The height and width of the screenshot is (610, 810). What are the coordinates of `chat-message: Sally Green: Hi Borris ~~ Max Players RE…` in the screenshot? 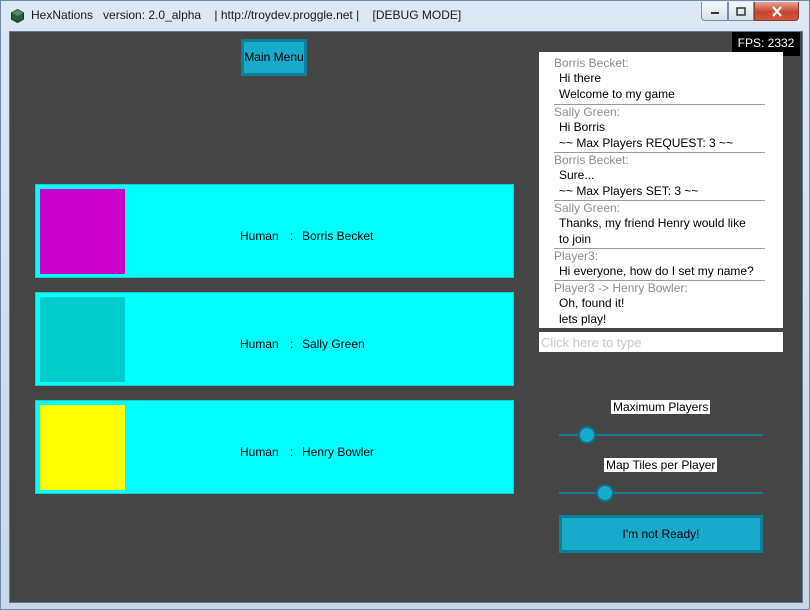 It's located at (659, 129).